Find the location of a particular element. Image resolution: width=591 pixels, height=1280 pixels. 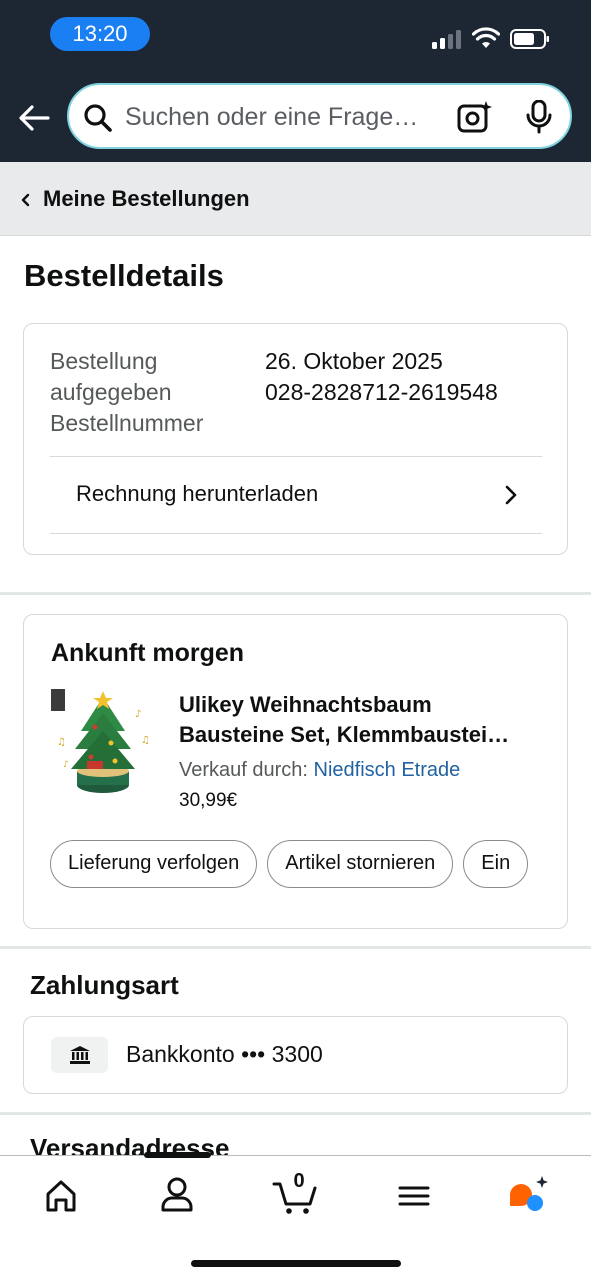

download-invoice-row: Rechnung herunterladen is located at coordinates (296, 495).